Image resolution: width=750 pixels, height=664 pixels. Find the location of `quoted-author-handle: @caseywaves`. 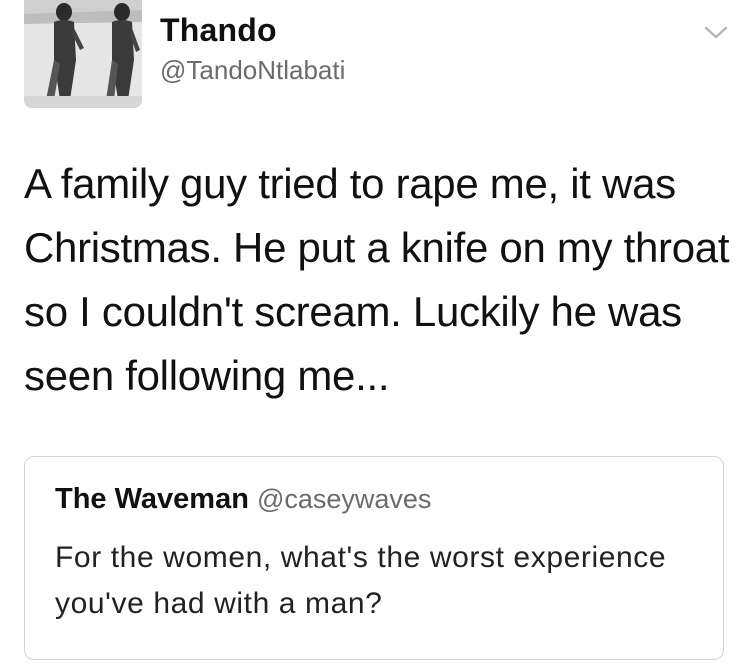

quoted-author-handle: @caseywaves is located at coordinates (344, 499).